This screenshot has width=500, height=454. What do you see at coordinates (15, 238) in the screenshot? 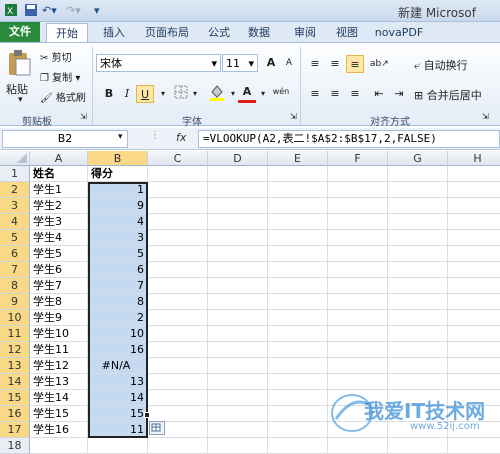
I see `row-header: 5` at bounding box center [15, 238].